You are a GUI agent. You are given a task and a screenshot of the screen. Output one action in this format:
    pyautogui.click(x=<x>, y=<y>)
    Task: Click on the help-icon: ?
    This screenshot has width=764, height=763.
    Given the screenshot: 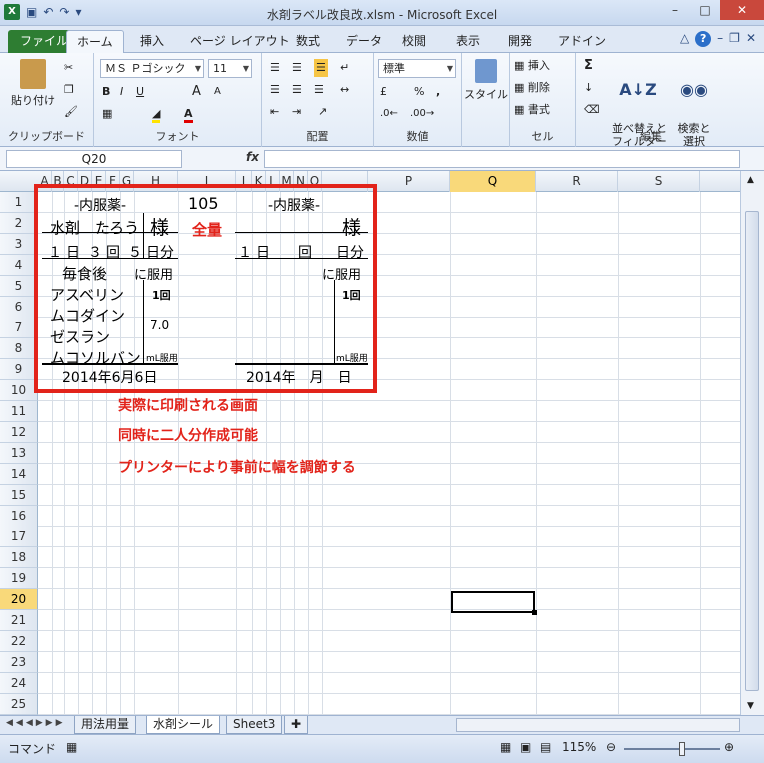 What is the action you would take?
    pyautogui.click(x=703, y=39)
    